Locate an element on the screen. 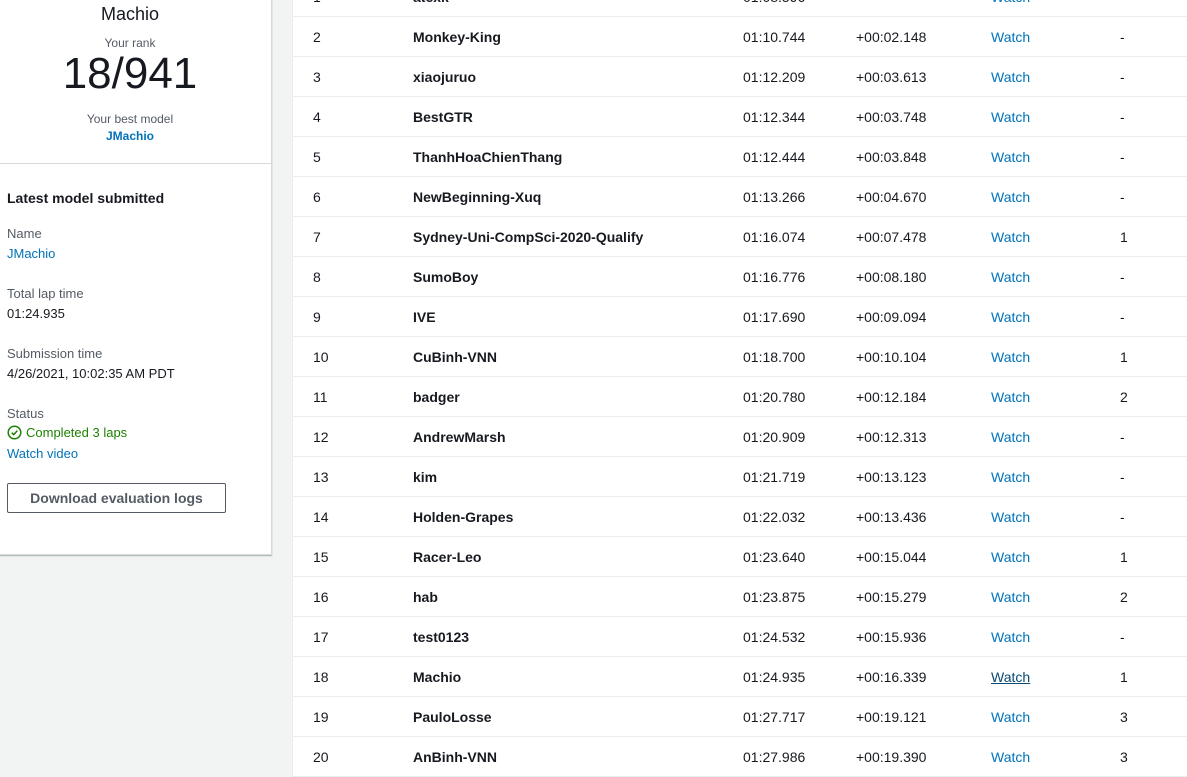 The width and height of the screenshot is (1187, 777). gap-to-first-cell: +00:12.184 is located at coordinates (891, 397).